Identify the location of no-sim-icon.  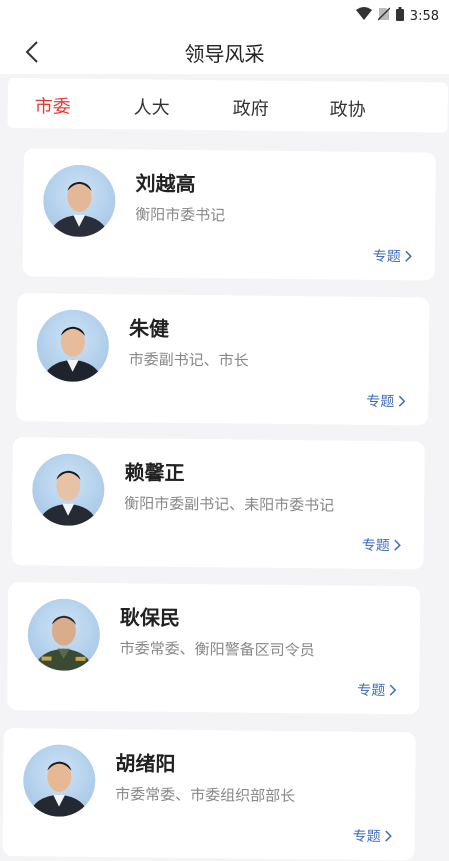
(384, 16).